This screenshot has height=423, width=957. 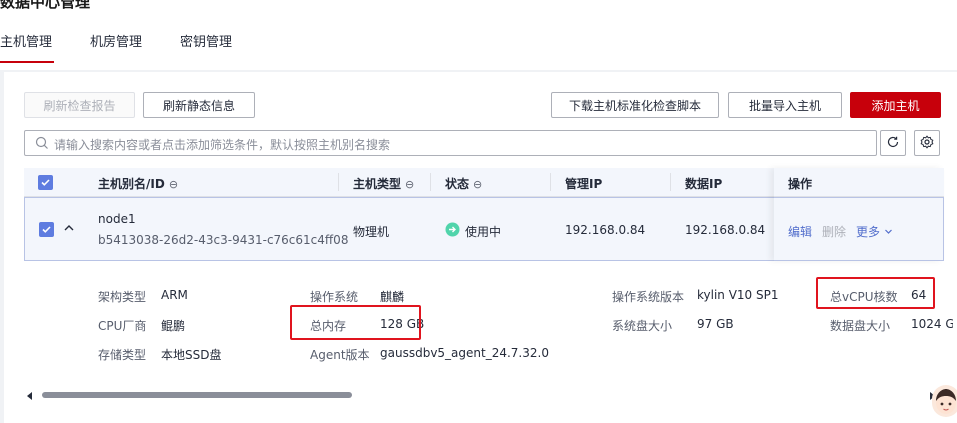 What do you see at coordinates (704, 184) in the screenshot?
I see `column-header-data-ip: 数据IP` at bounding box center [704, 184].